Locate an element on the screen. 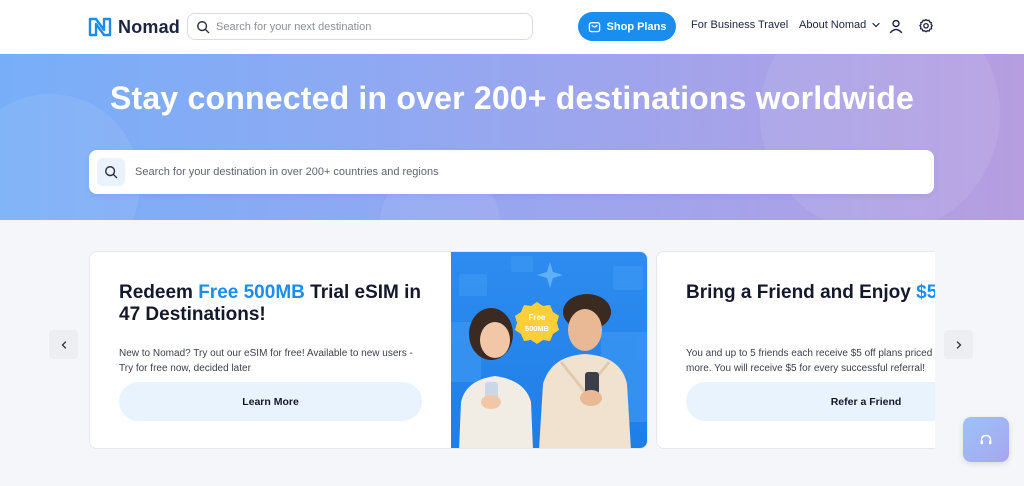 The image size is (1024, 486). promo-photo: Free 500MB is located at coordinates (549, 350).